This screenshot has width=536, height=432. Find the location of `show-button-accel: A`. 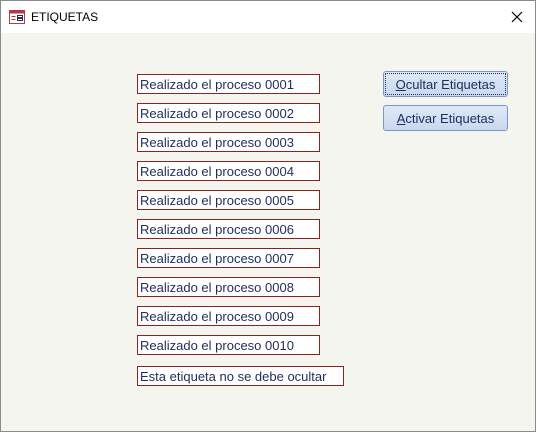

show-button-accel: A is located at coordinates (401, 118).